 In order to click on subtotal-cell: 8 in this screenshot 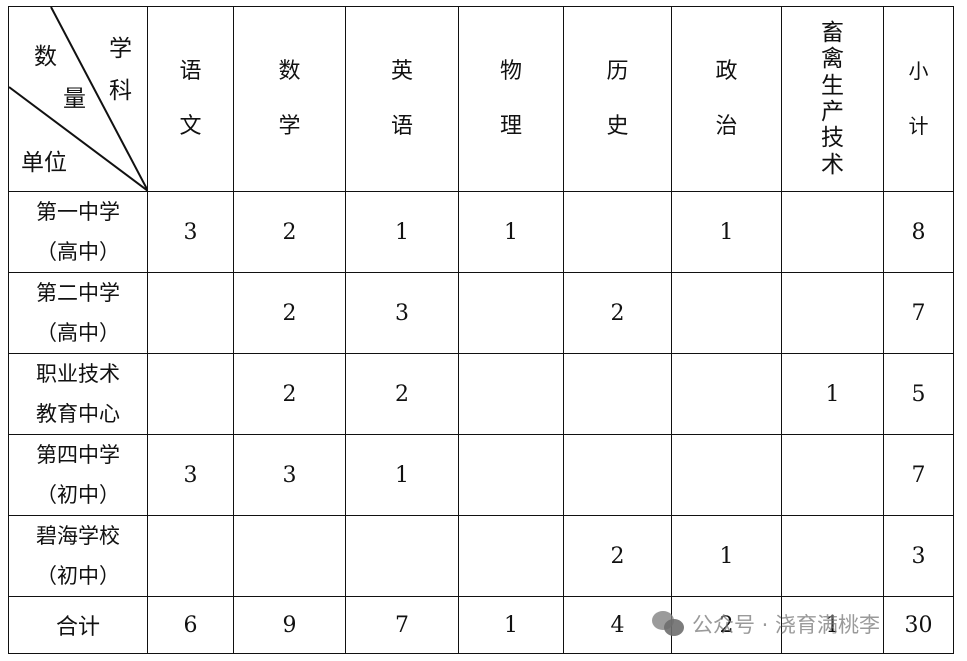, I will do `click(918, 232)`.